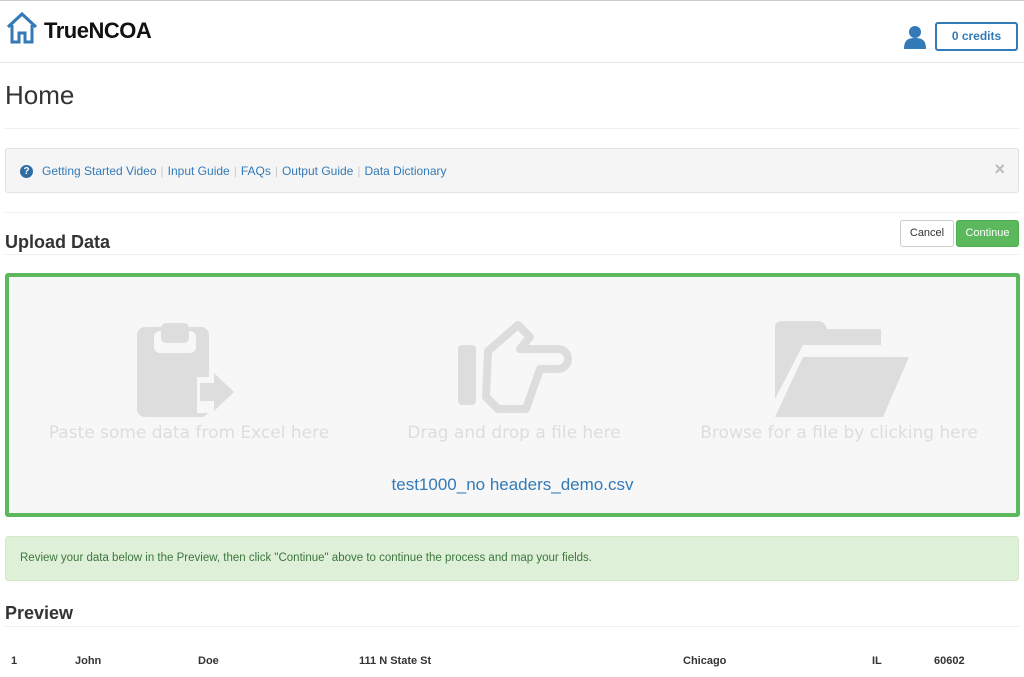  What do you see at coordinates (949, 661) in the screenshot?
I see `cell-zip: 60602` at bounding box center [949, 661].